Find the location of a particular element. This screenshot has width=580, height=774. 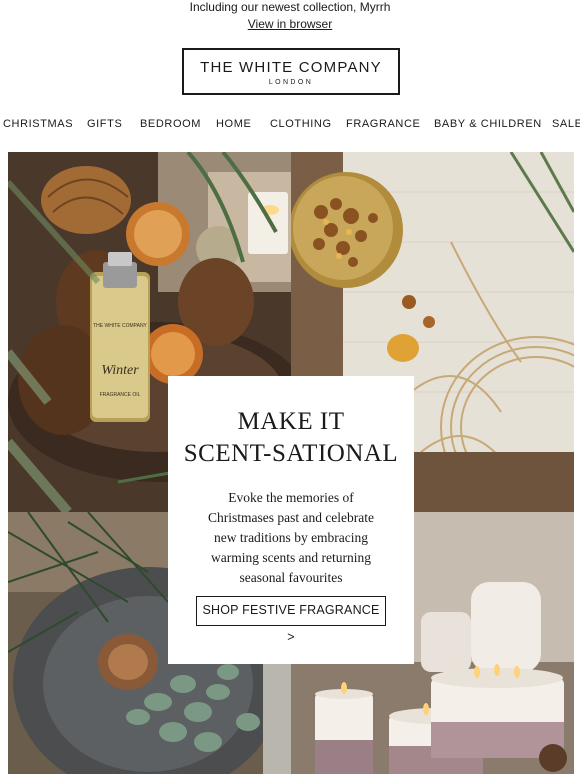

bottle-label-name: Winter is located at coordinates (120, 370).